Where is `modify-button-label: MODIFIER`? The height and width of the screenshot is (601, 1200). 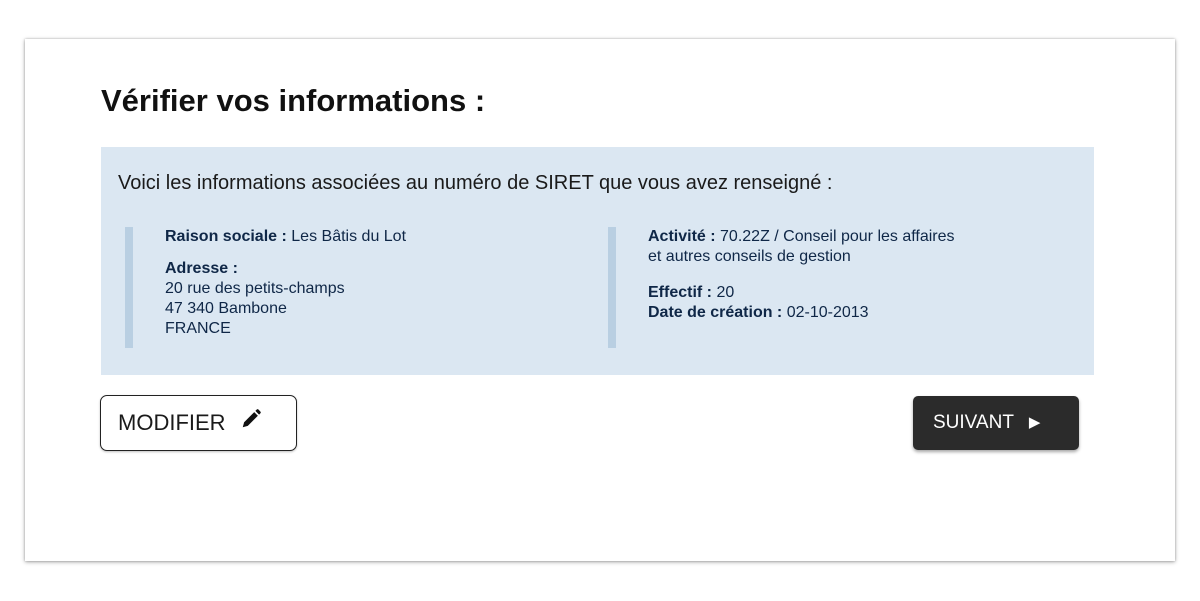
modify-button-label: MODIFIER is located at coordinates (172, 422).